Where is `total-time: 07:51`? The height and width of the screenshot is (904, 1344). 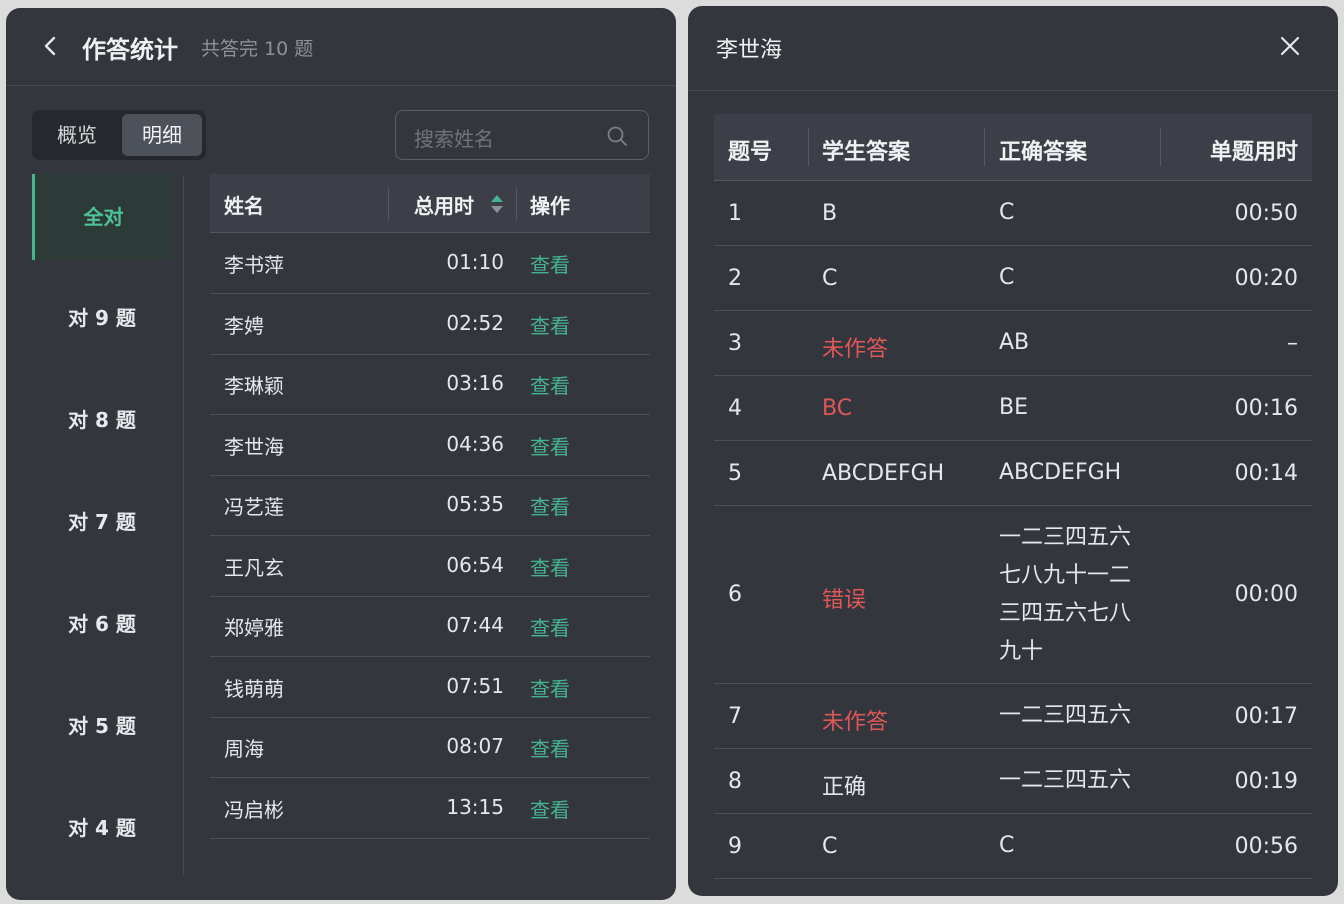 total-time: 07:51 is located at coordinates (475, 686).